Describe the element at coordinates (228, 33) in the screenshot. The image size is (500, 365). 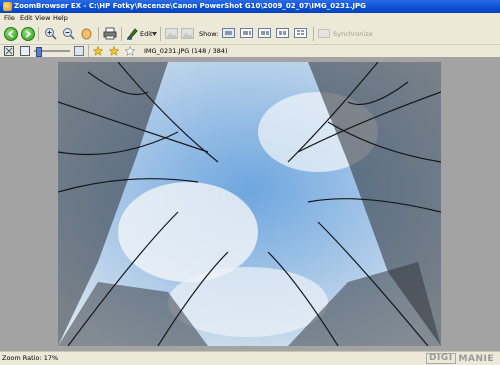
I see `view-single-button` at that location.